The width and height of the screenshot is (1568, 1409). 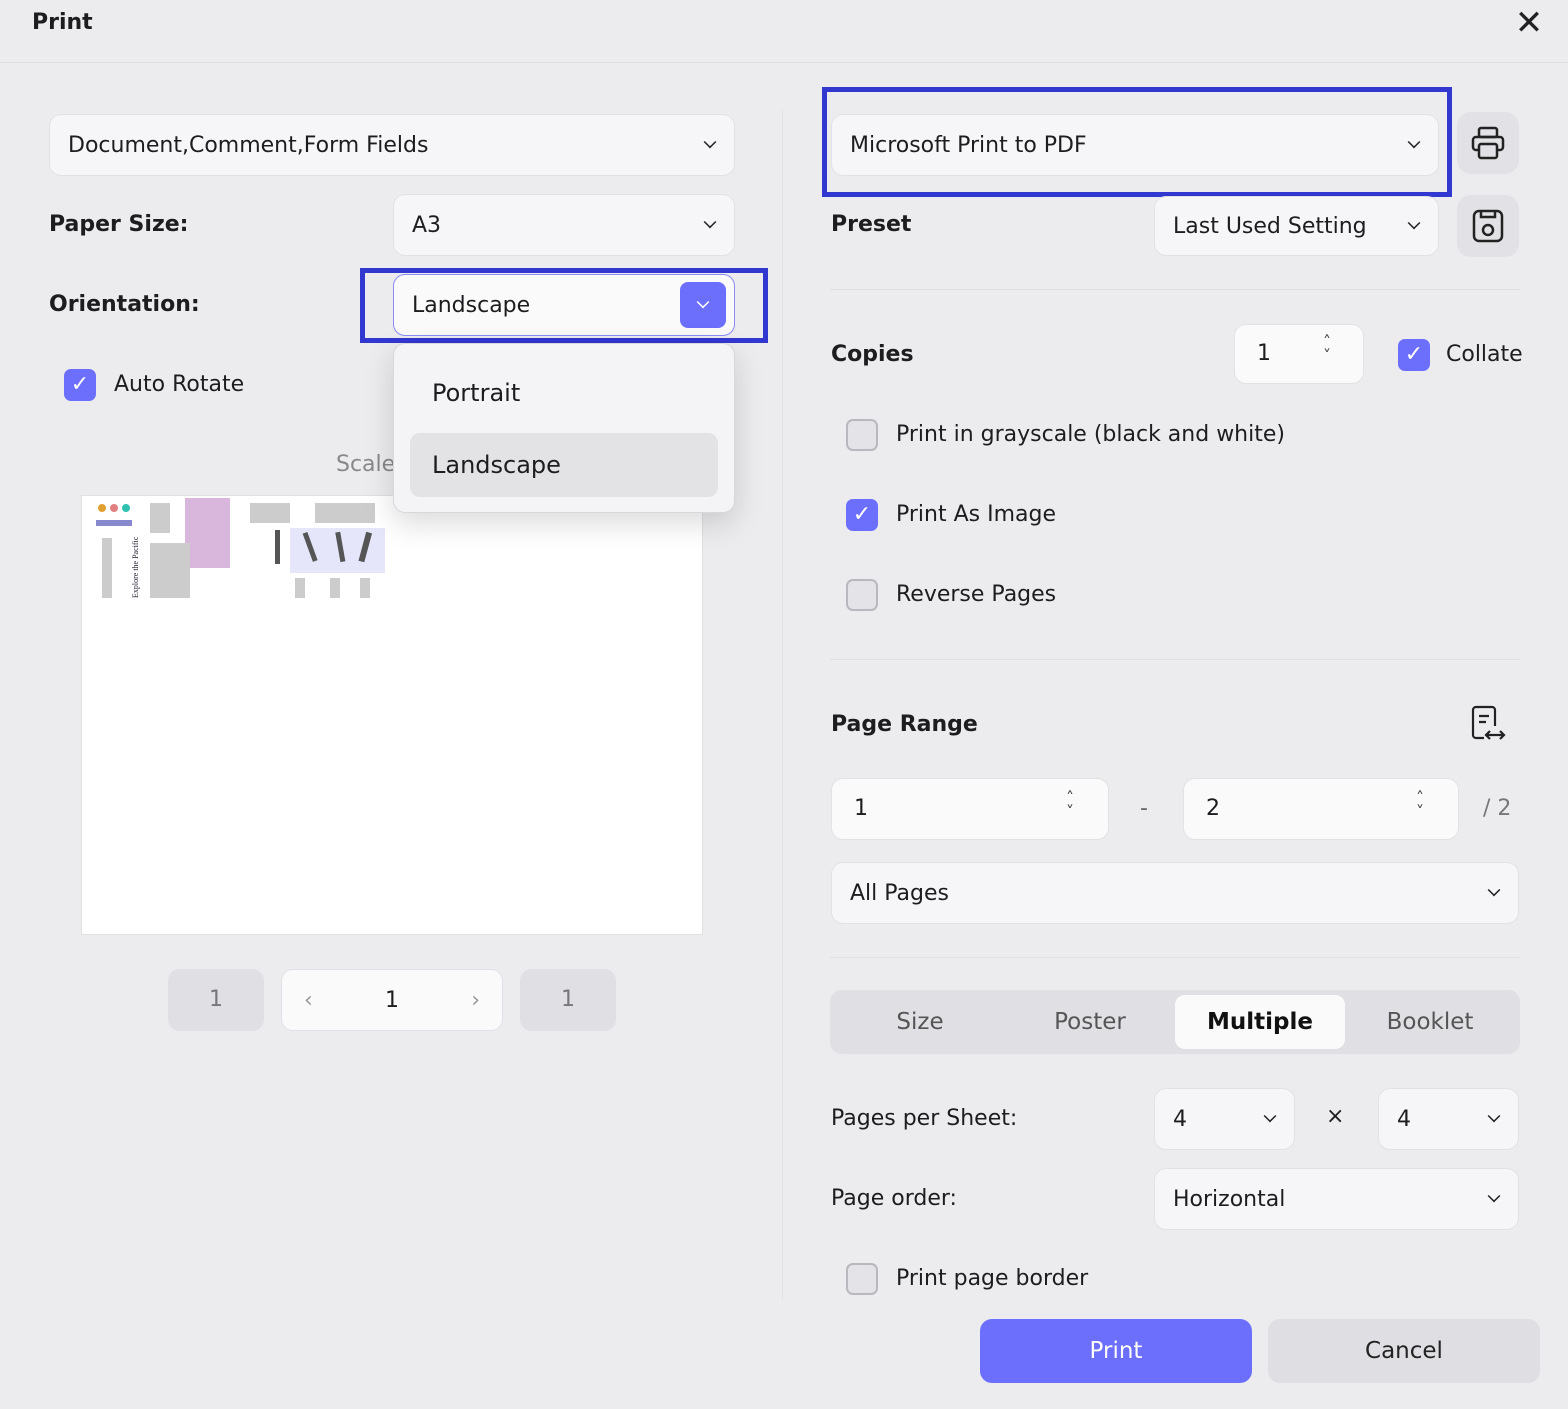 What do you see at coordinates (1404, 1119) in the screenshot?
I see `pps-y-value: 4` at bounding box center [1404, 1119].